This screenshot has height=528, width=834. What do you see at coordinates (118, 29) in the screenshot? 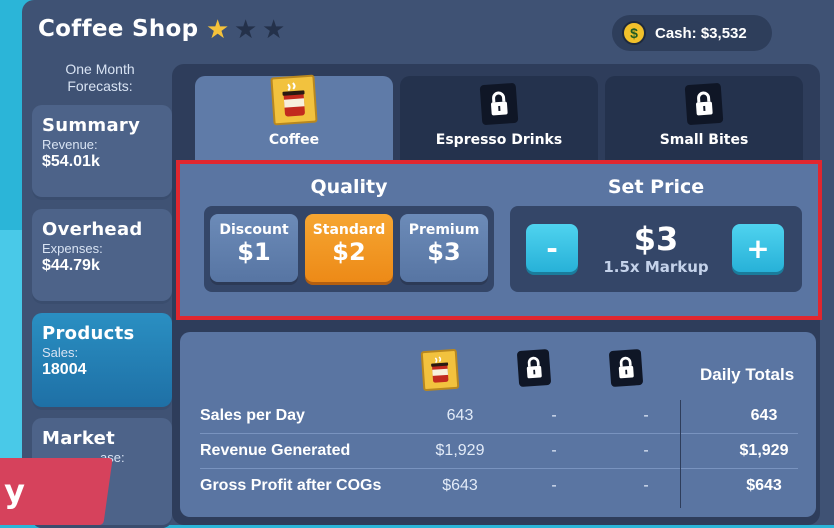
I see `page-title: Coffee Shop` at bounding box center [118, 29].